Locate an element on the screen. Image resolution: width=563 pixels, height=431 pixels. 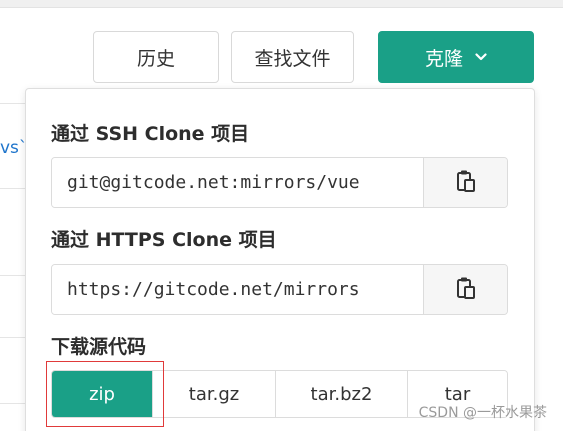
ssh-url-group: git@gitcode.net:mirrors/vue is located at coordinates (279, 182).